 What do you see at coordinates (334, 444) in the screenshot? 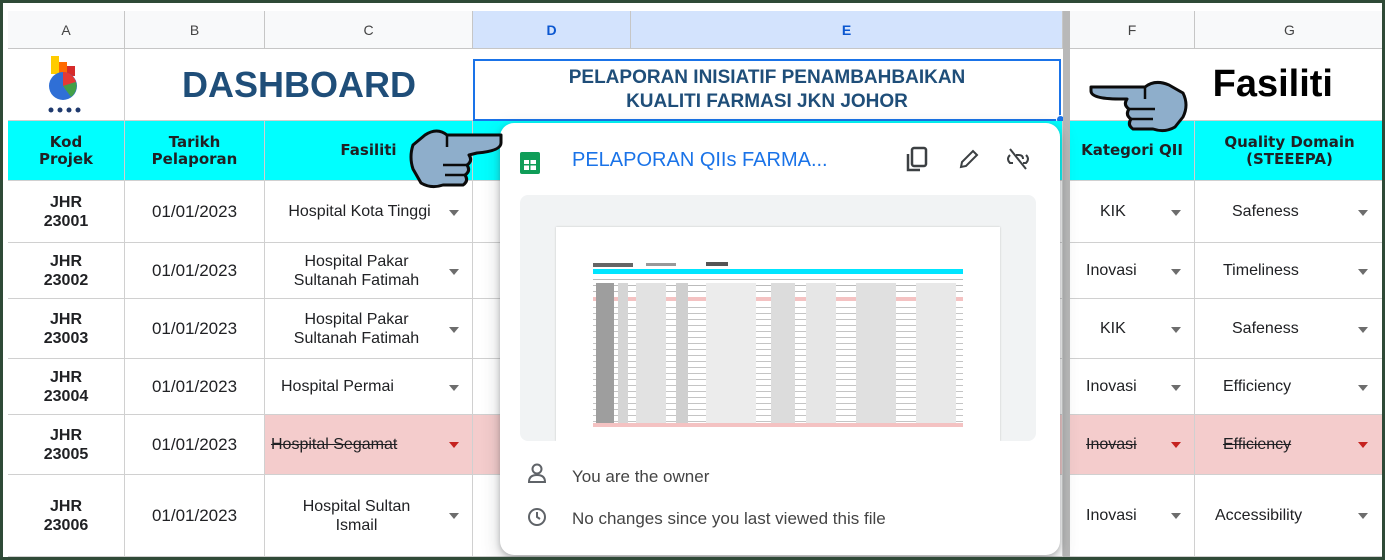
I see `row5-fasiliti: Hospital Segamat` at bounding box center [334, 444].